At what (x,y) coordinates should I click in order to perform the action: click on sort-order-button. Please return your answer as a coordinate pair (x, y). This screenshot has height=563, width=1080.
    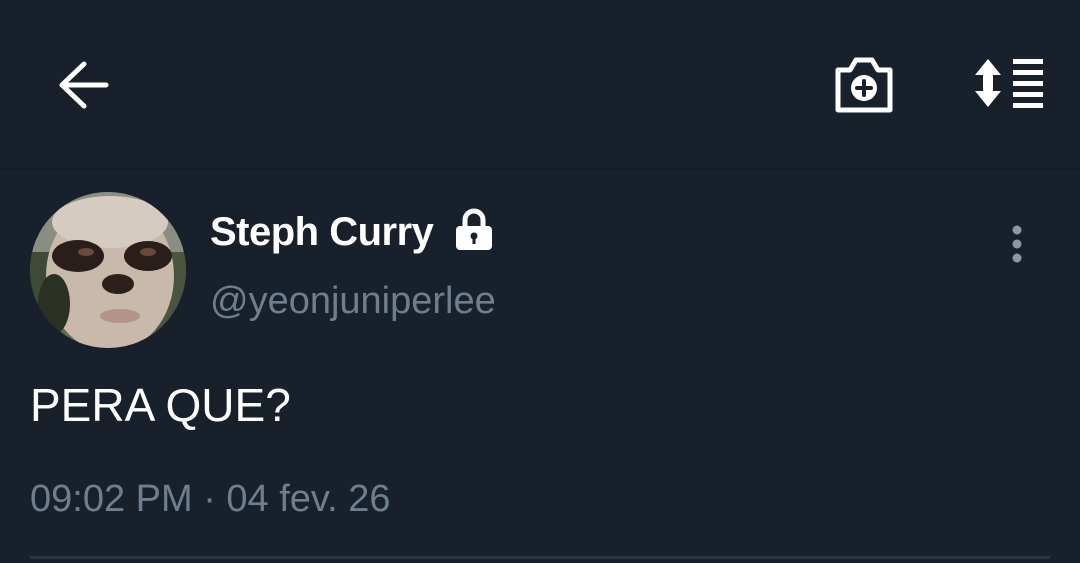
    Looking at the image, I should click on (1008, 83).